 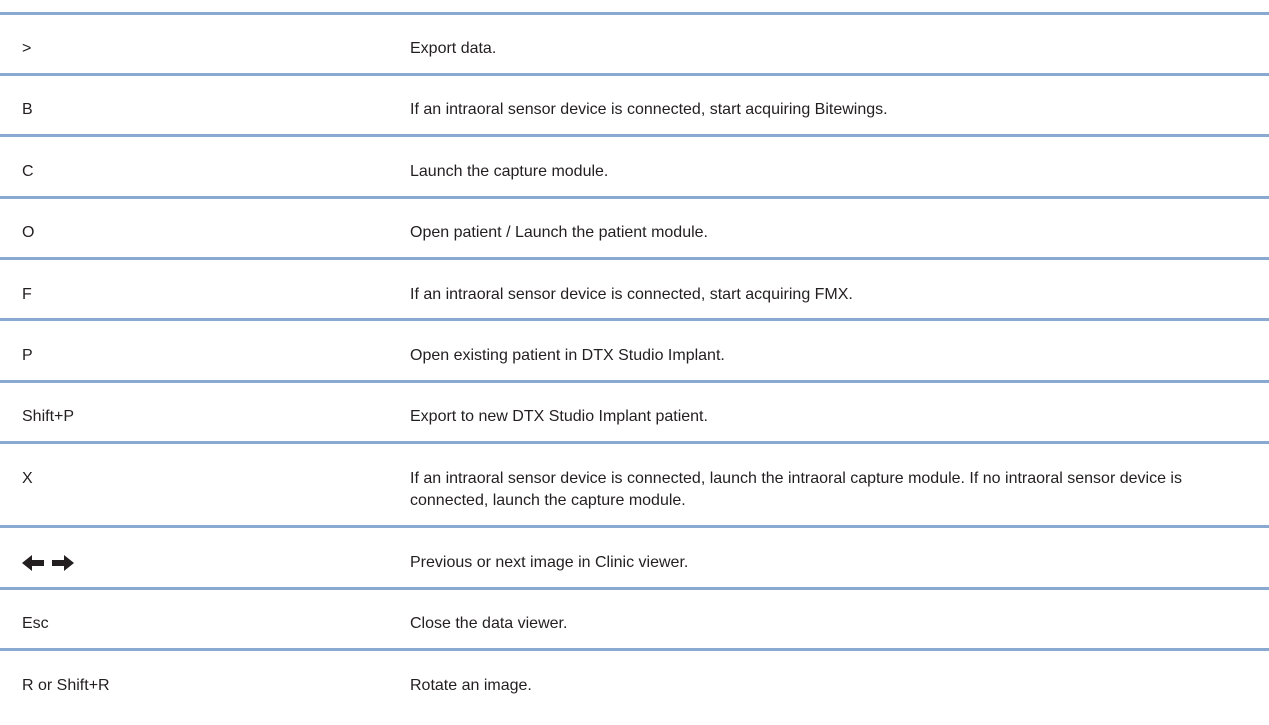 I want to click on shortcut-key: P, so click(x=27, y=355).